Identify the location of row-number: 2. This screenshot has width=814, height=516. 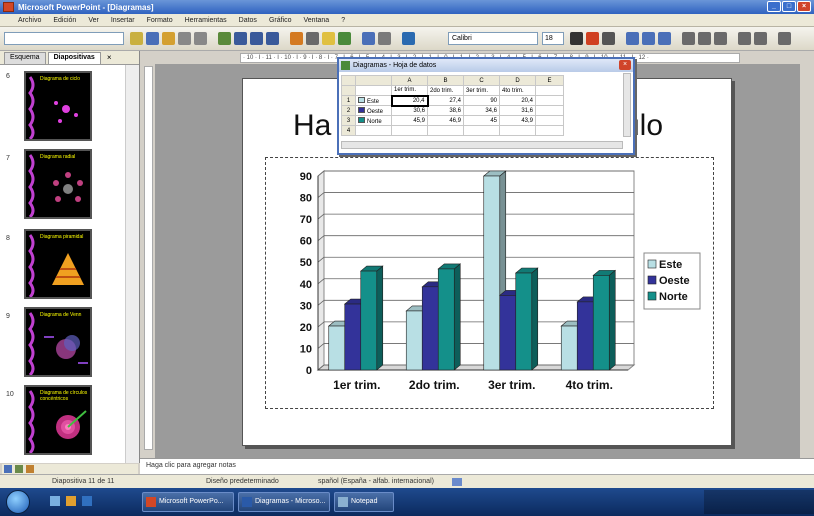
(348, 110).